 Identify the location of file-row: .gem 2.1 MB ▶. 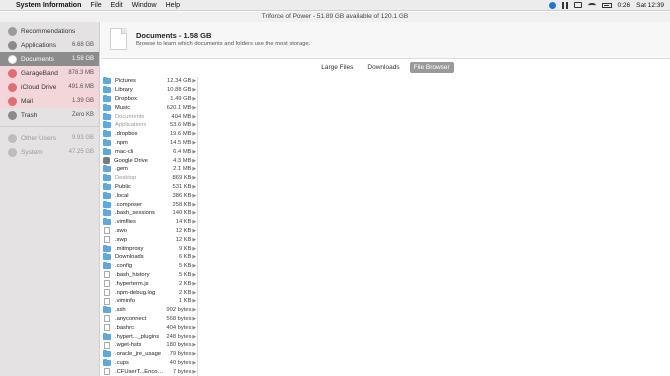
(149, 169).